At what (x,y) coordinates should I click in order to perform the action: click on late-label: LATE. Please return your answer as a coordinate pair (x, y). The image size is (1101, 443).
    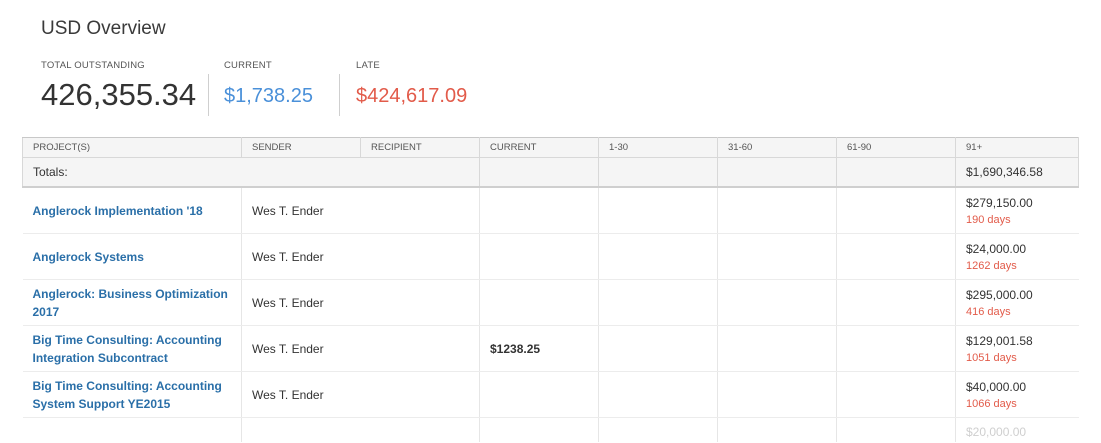
    Looking at the image, I should click on (368, 65).